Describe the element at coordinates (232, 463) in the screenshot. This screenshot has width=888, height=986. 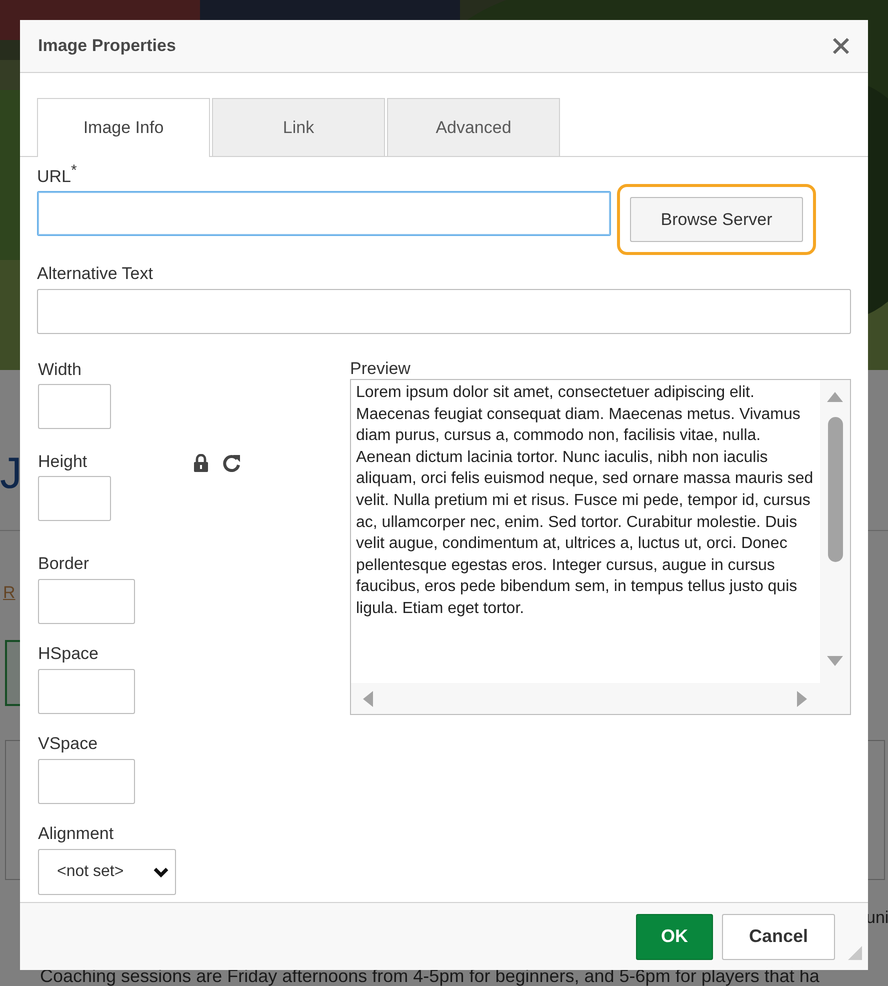
I see `reset-icon` at that location.